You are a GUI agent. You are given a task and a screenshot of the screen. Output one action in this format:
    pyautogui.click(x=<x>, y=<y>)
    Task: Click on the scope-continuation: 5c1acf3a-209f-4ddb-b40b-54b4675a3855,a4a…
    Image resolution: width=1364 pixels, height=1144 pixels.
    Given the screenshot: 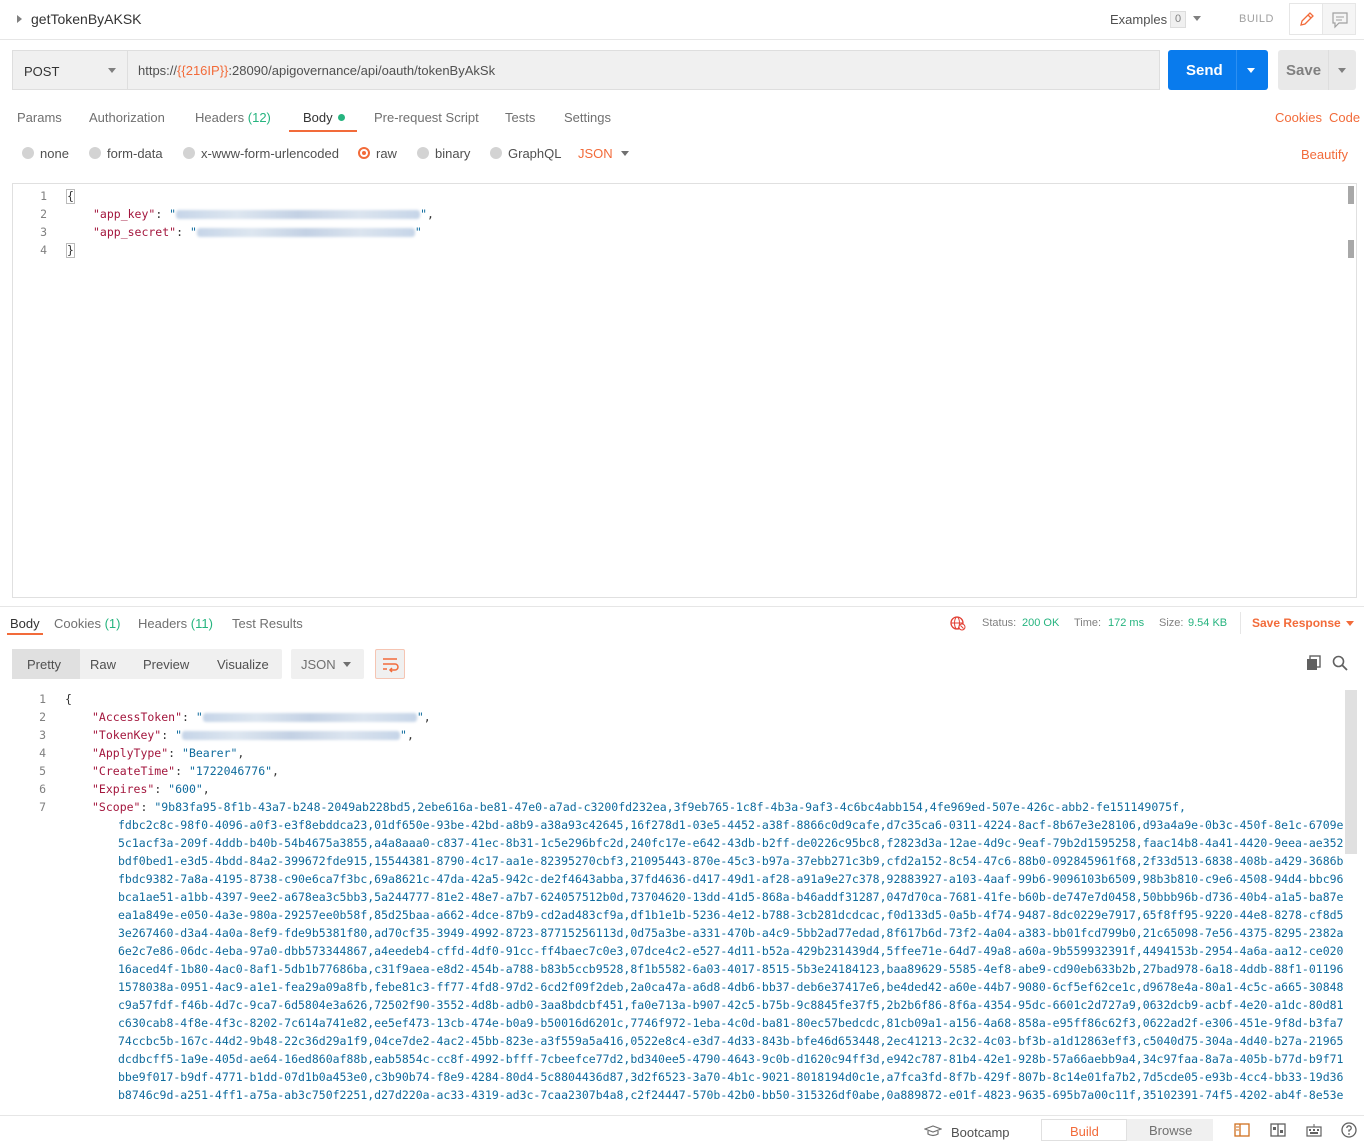 What is the action you would take?
    pyautogui.click(x=731, y=843)
    